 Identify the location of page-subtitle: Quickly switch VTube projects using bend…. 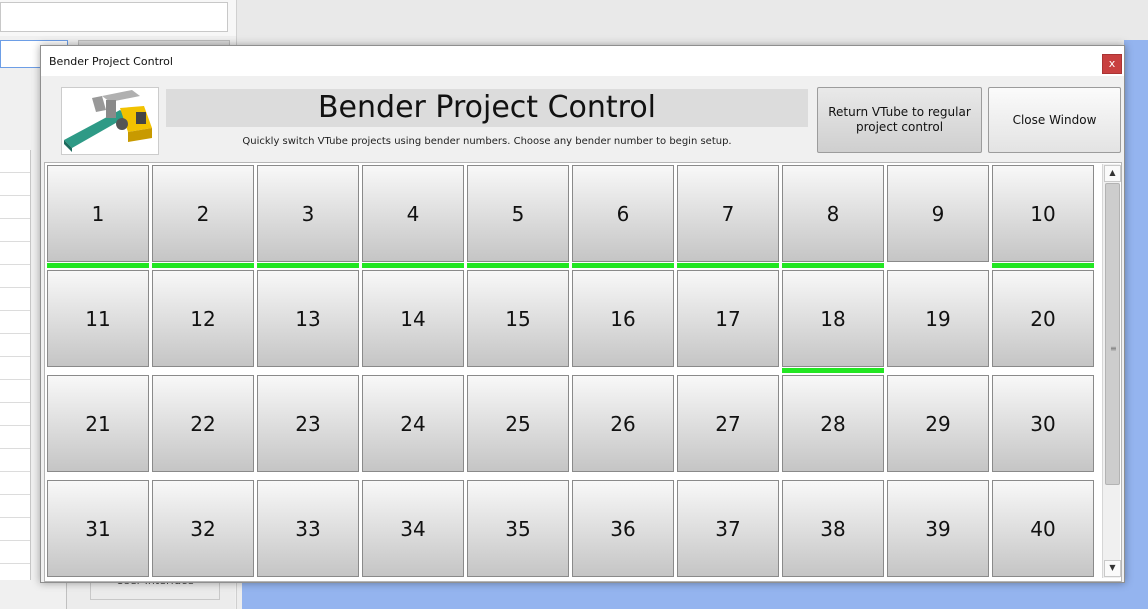
(487, 141).